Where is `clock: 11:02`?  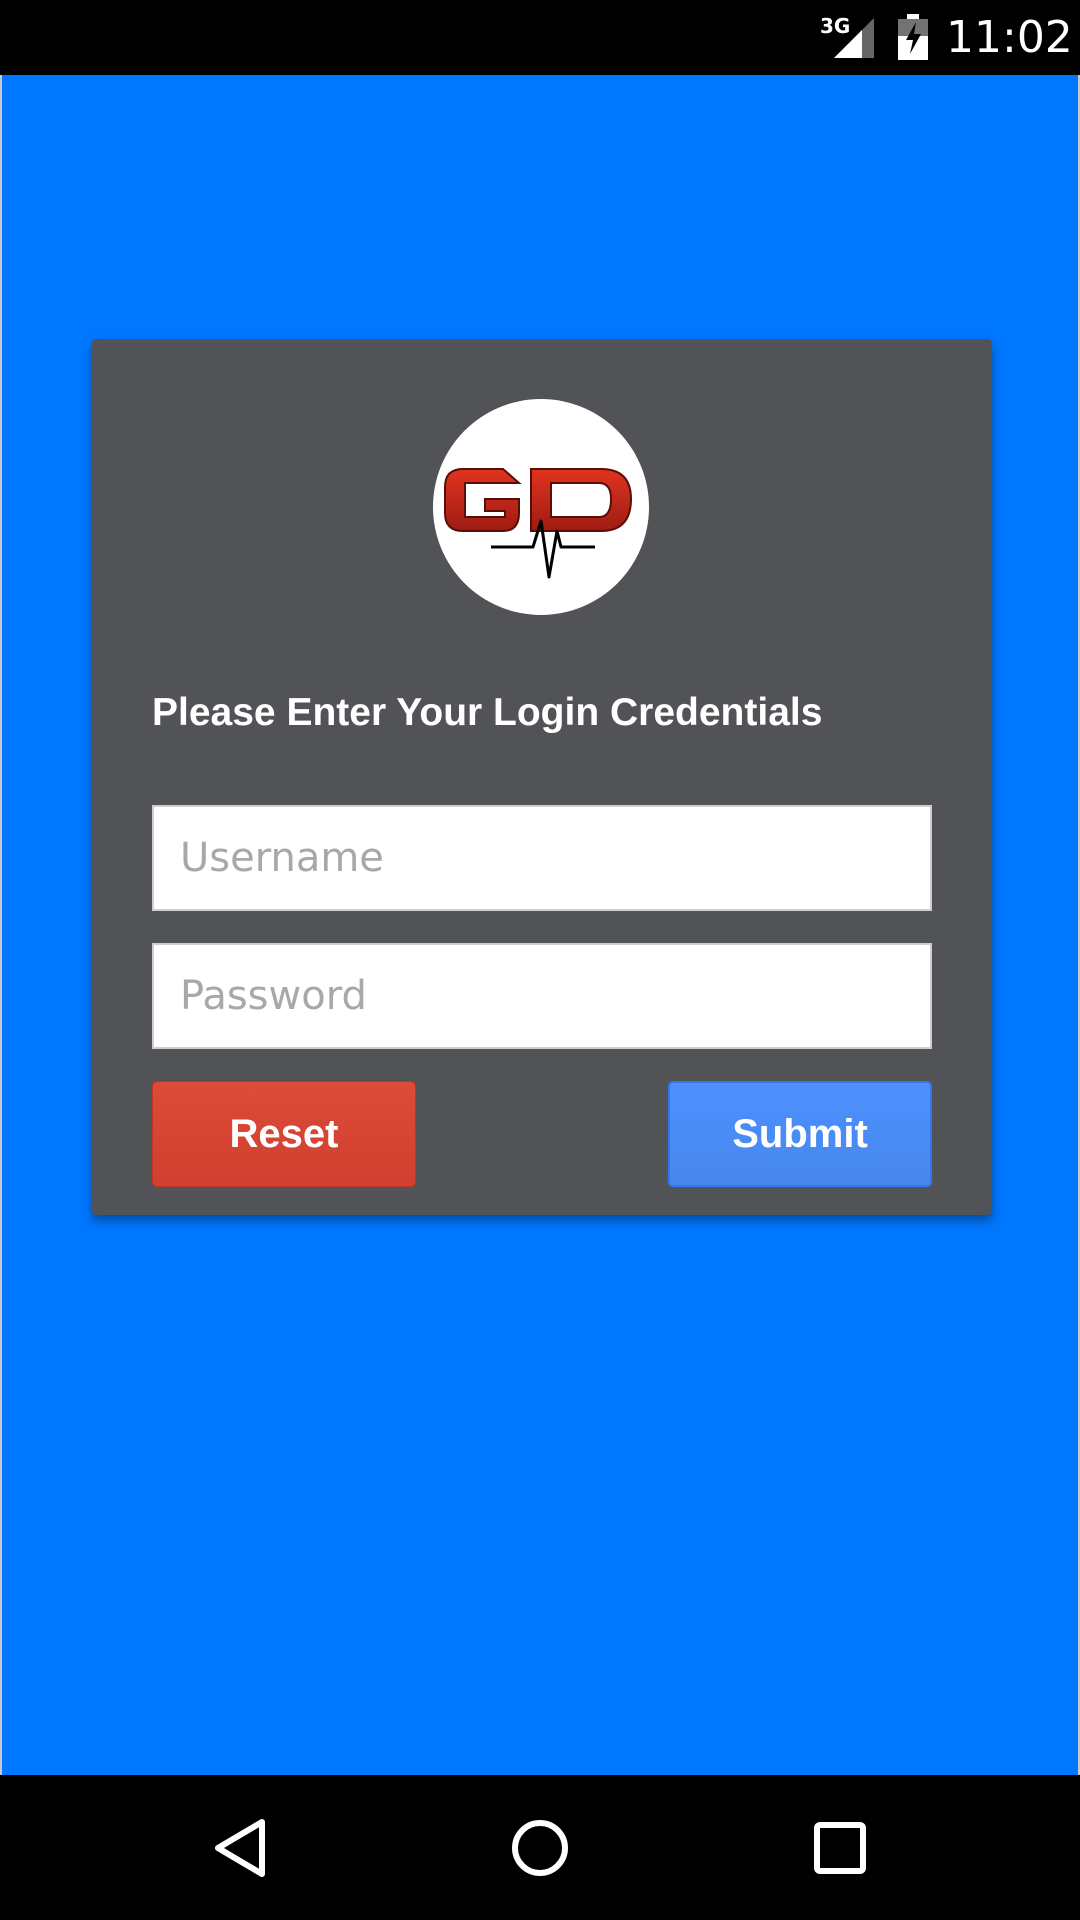
clock: 11:02 is located at coordinates (1009, 37).